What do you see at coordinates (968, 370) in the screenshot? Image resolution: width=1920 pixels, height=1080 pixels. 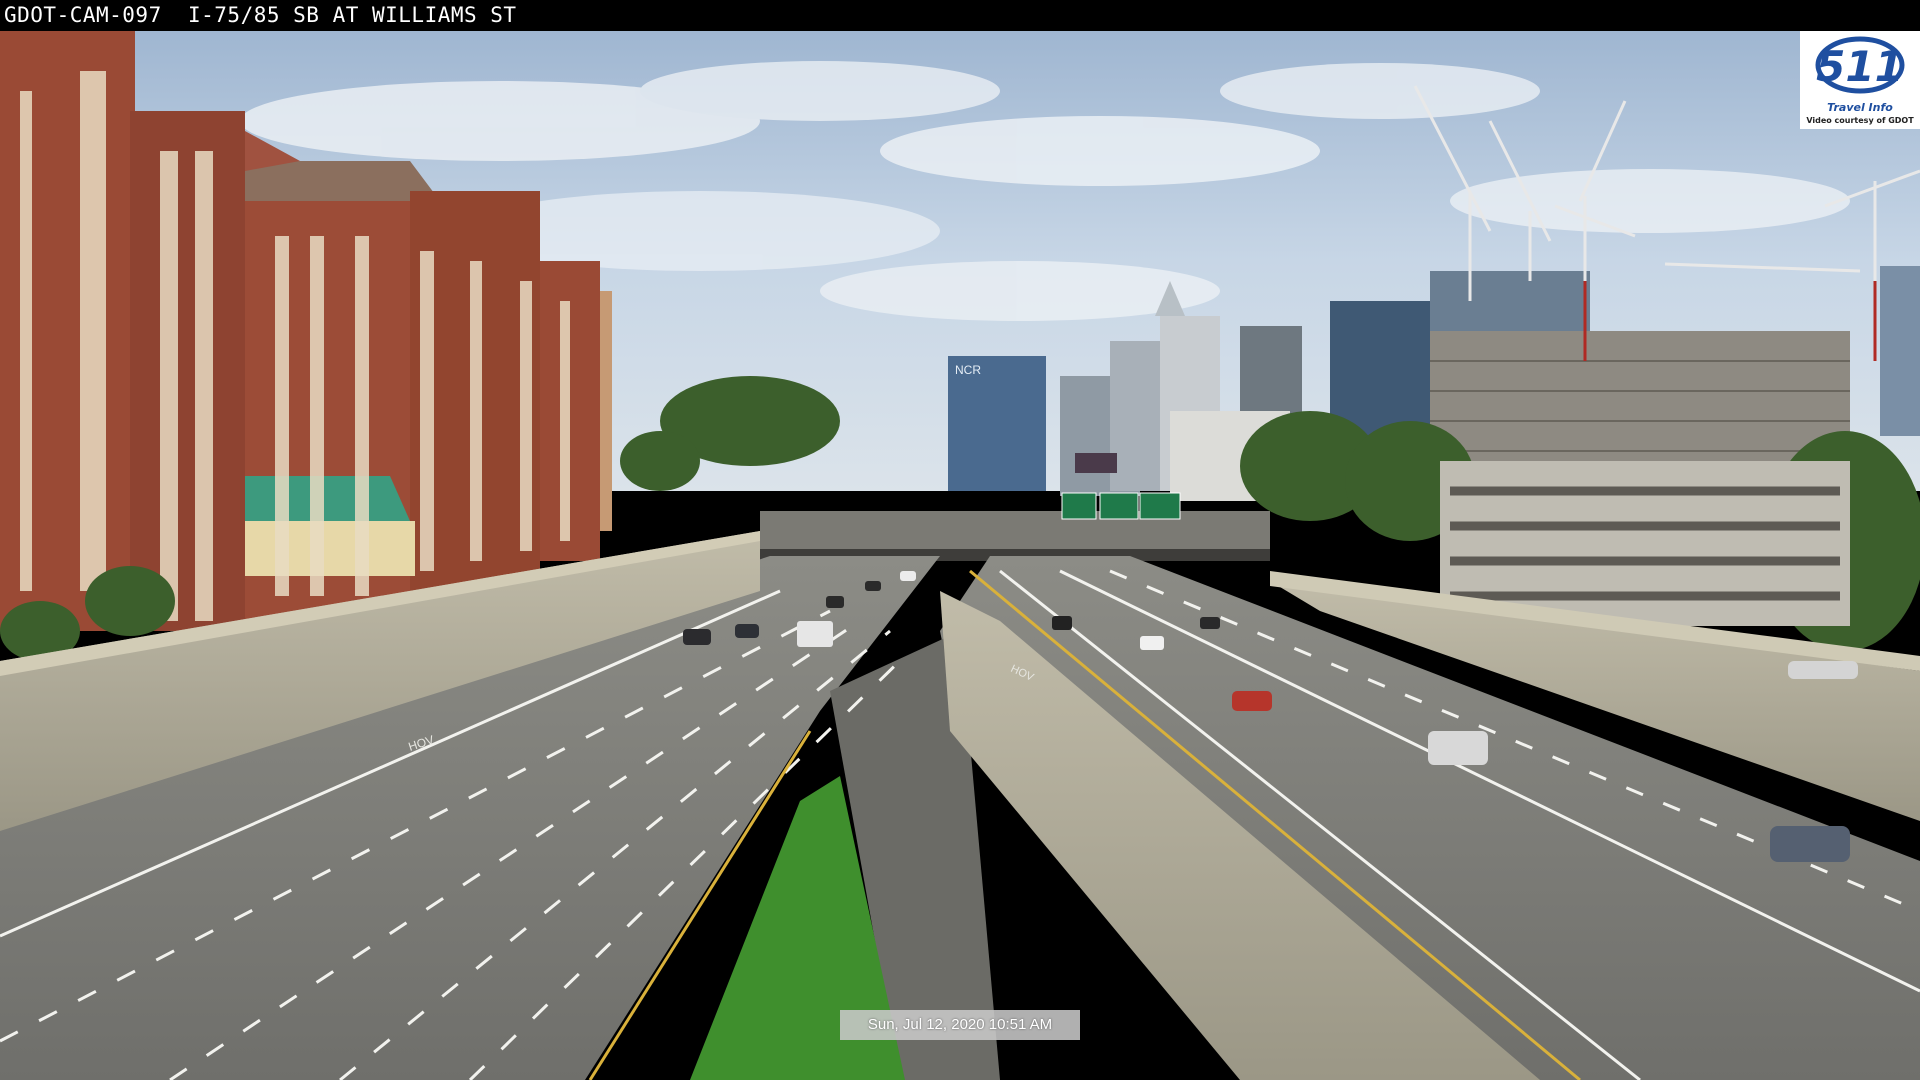 I see `ncr-logo: NCR` at bounding box center [968, 370].